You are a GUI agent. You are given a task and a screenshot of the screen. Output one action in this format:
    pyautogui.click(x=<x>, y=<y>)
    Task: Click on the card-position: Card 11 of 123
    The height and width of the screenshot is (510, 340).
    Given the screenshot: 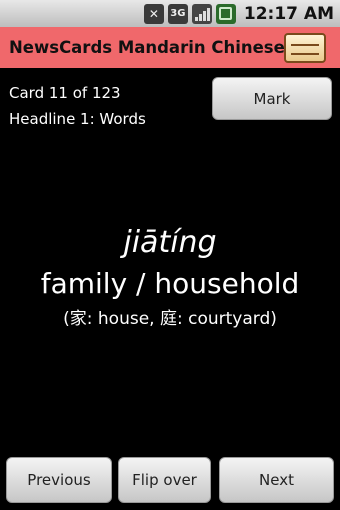 What is the action you would take?
    pyautogui.click(x=65, y=93)
    